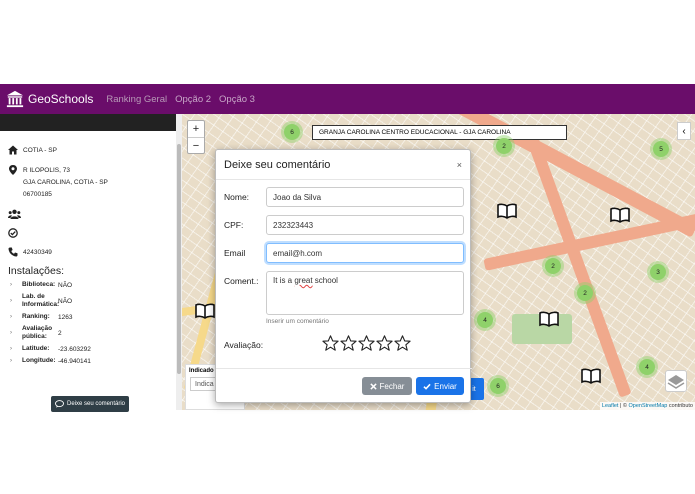 Image resolution: width=695 pixels, height=494 pixels. I want to click on nav-link-option-2: Opção 2, so click(193, 99).